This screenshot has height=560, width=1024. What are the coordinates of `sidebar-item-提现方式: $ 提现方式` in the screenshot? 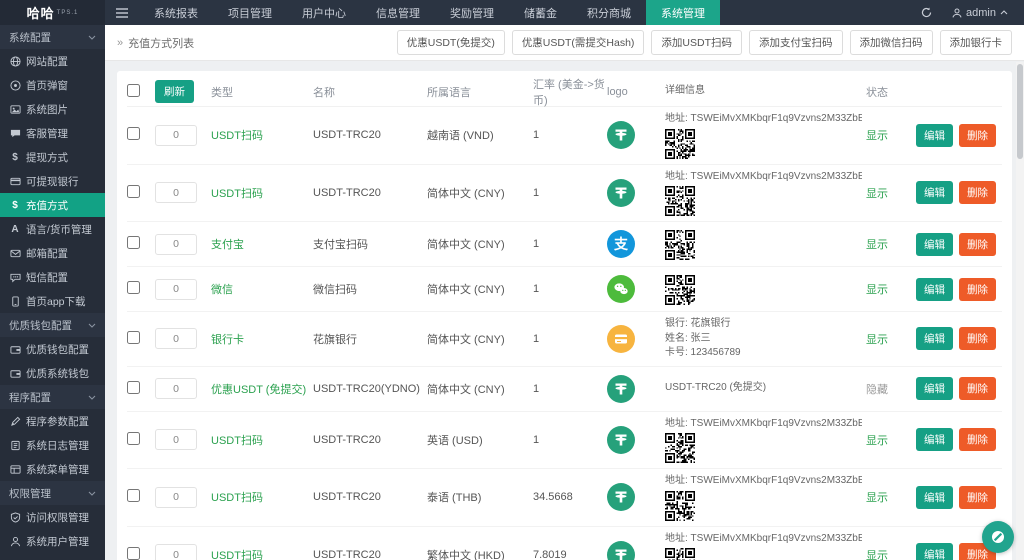 It's located at (52, 157).